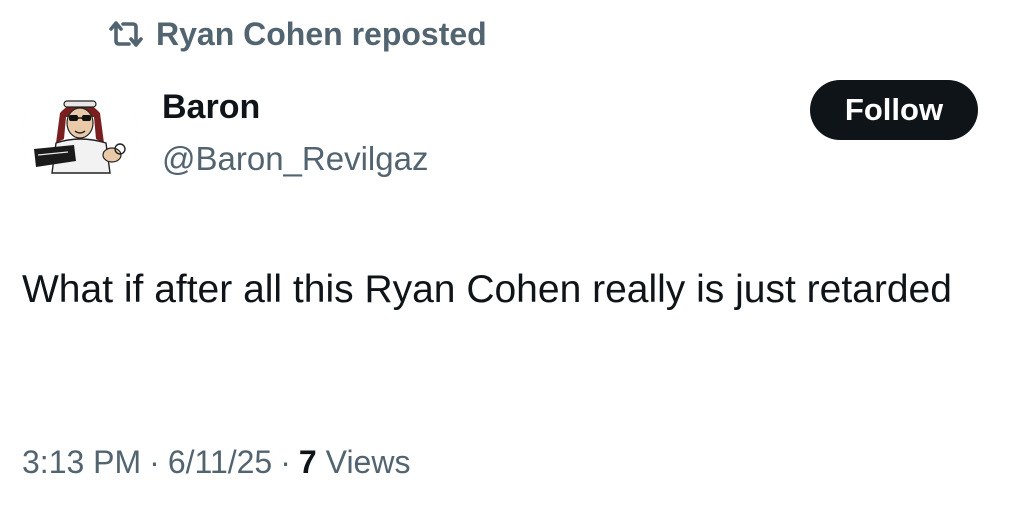 The width and height of the screenshot is (1023, 506). I want to click on tweet-meta: 3:13 PM · 6/11/25 · 7 Views, so click(216, 462).